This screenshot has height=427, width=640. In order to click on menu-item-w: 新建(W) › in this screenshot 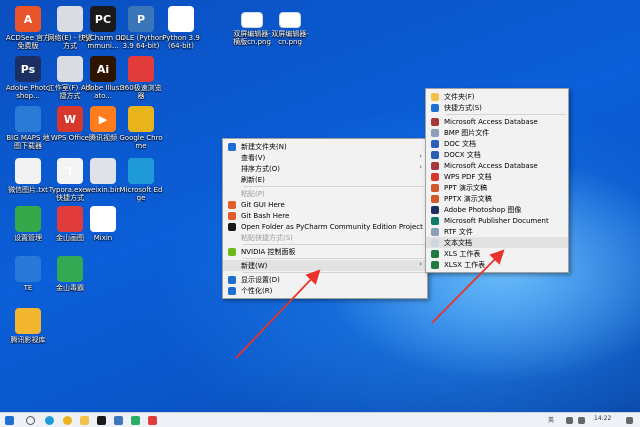, I will do `click(325, 265)`.